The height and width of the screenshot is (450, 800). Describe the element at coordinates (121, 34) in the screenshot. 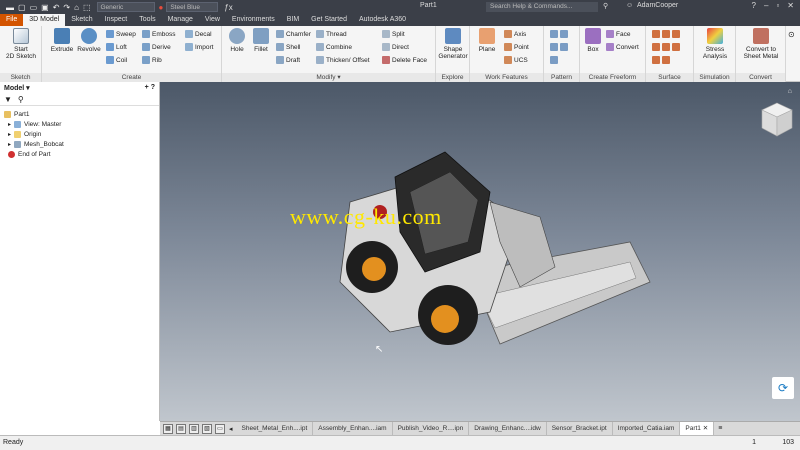

I see `sweep-button: Sweep` at that location.